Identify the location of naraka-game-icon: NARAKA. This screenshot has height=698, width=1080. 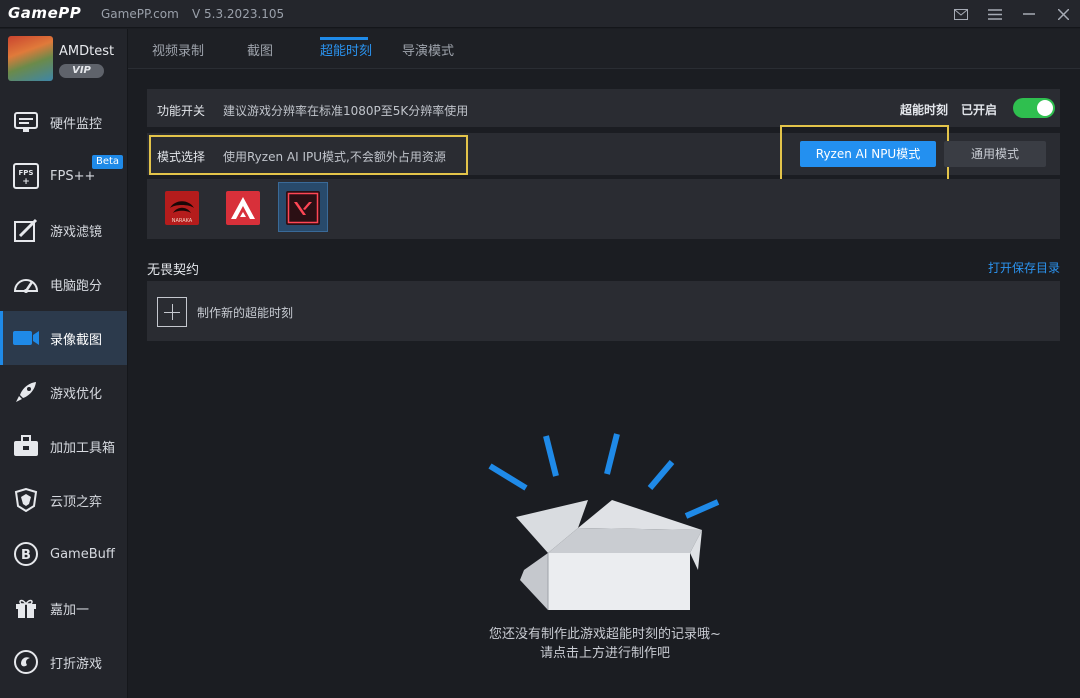
(182, 208).